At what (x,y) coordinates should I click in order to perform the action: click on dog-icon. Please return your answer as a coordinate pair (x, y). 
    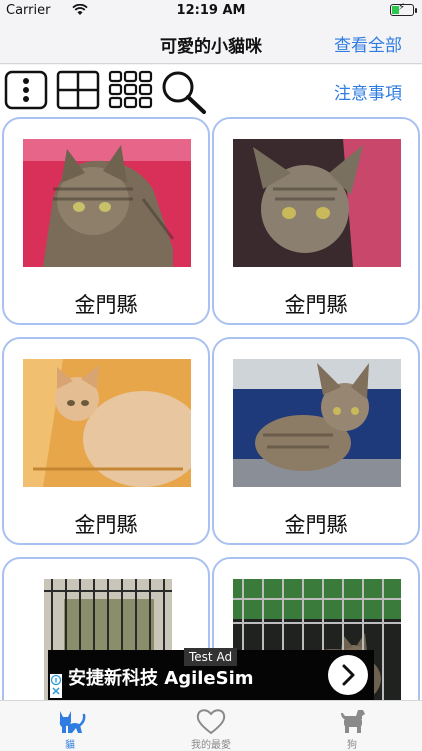
    Looking at the image, I should click on (353, 721).